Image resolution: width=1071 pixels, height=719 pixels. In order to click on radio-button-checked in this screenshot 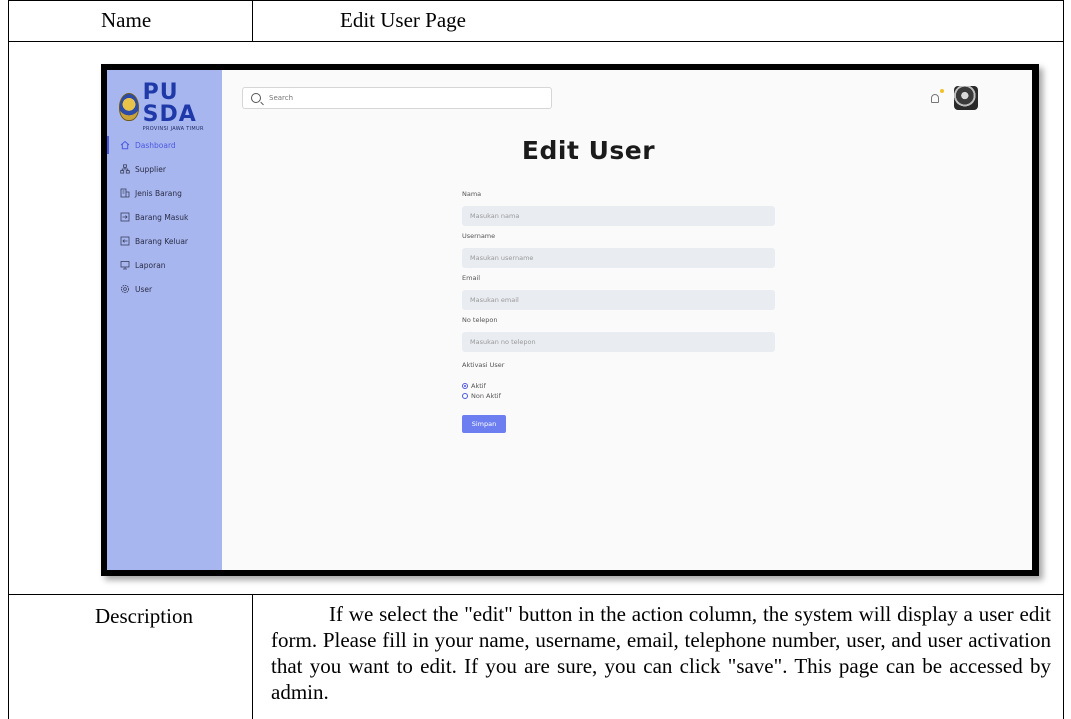, I will do `click(465, 386)`.